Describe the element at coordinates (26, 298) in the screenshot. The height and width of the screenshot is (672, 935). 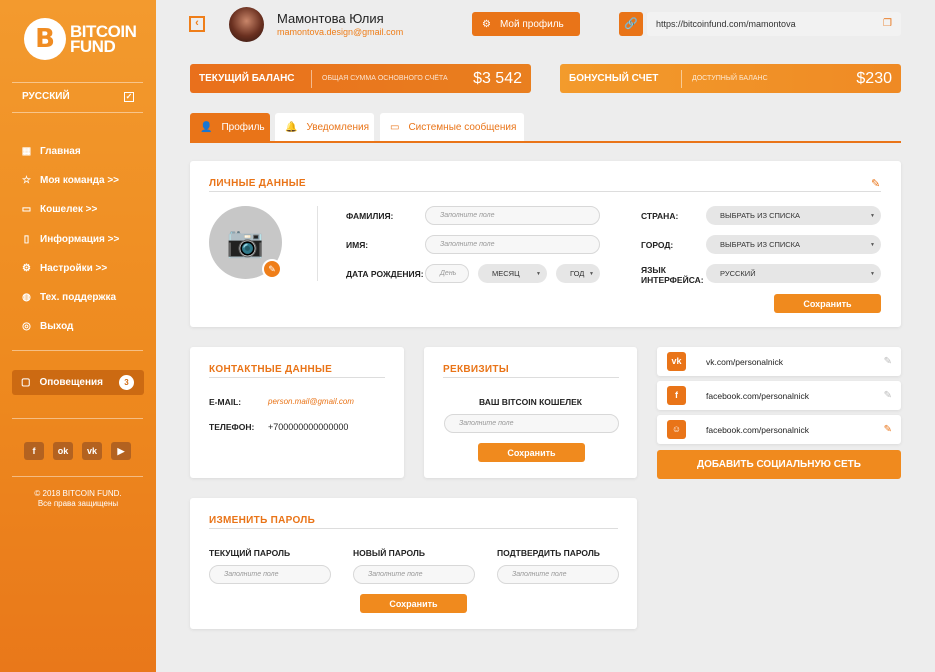
I see `globe-icon: ◍` at that location.